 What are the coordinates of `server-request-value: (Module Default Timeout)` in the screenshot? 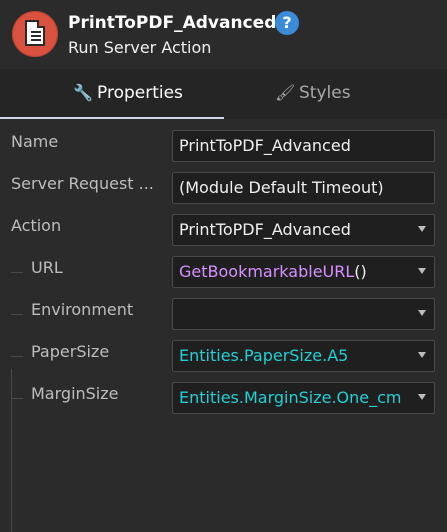 It's located at (281, 187).